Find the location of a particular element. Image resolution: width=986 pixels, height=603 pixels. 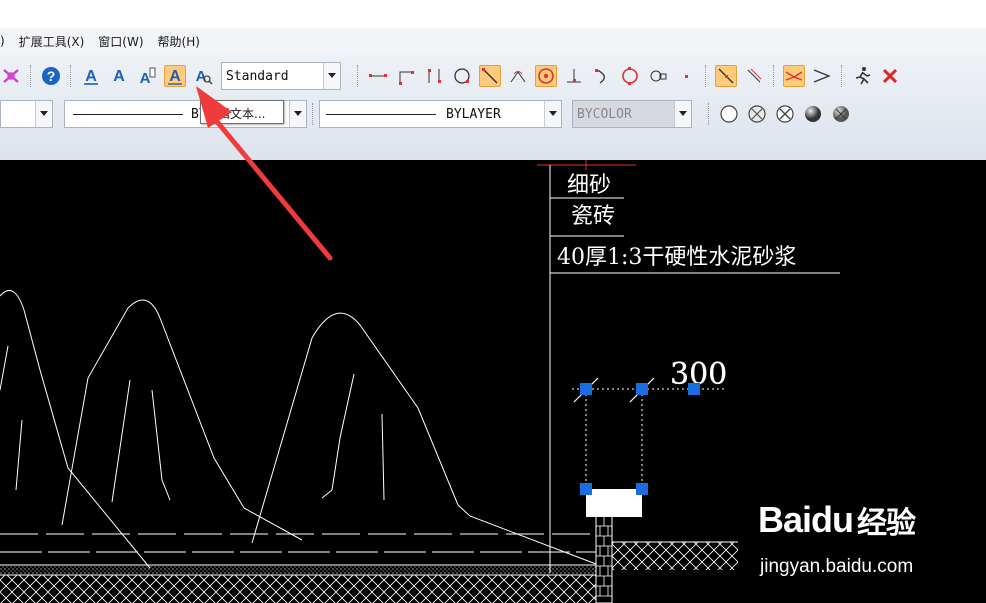

menu-item-help: 帮助(H) is located at coordinates (179, 41).